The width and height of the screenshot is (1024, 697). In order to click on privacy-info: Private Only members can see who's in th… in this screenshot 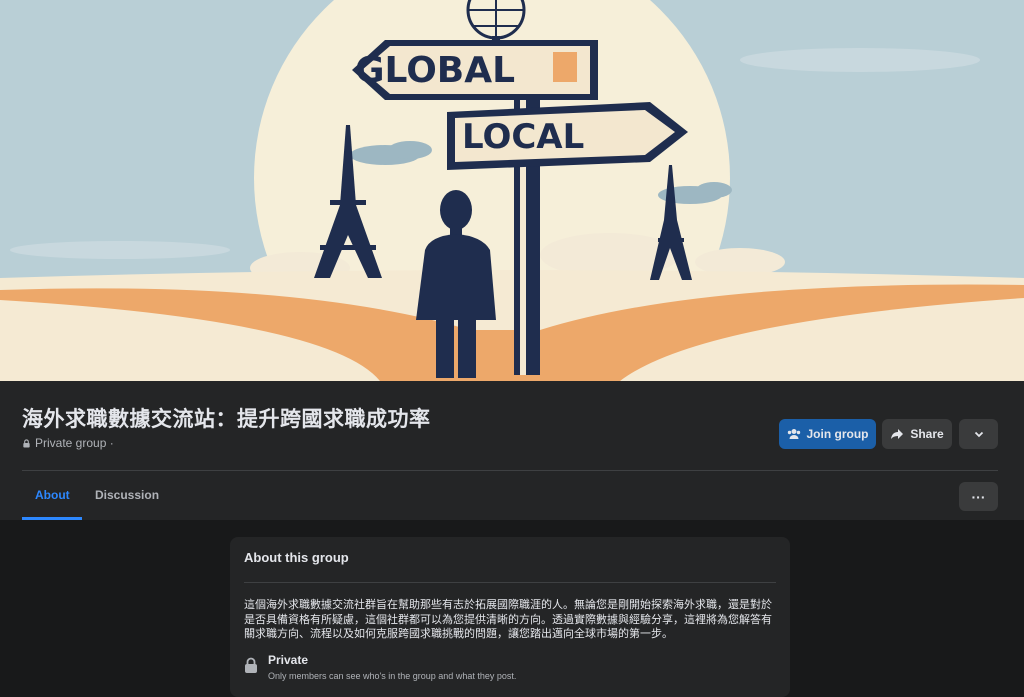, I will do `click(380, 667)`.